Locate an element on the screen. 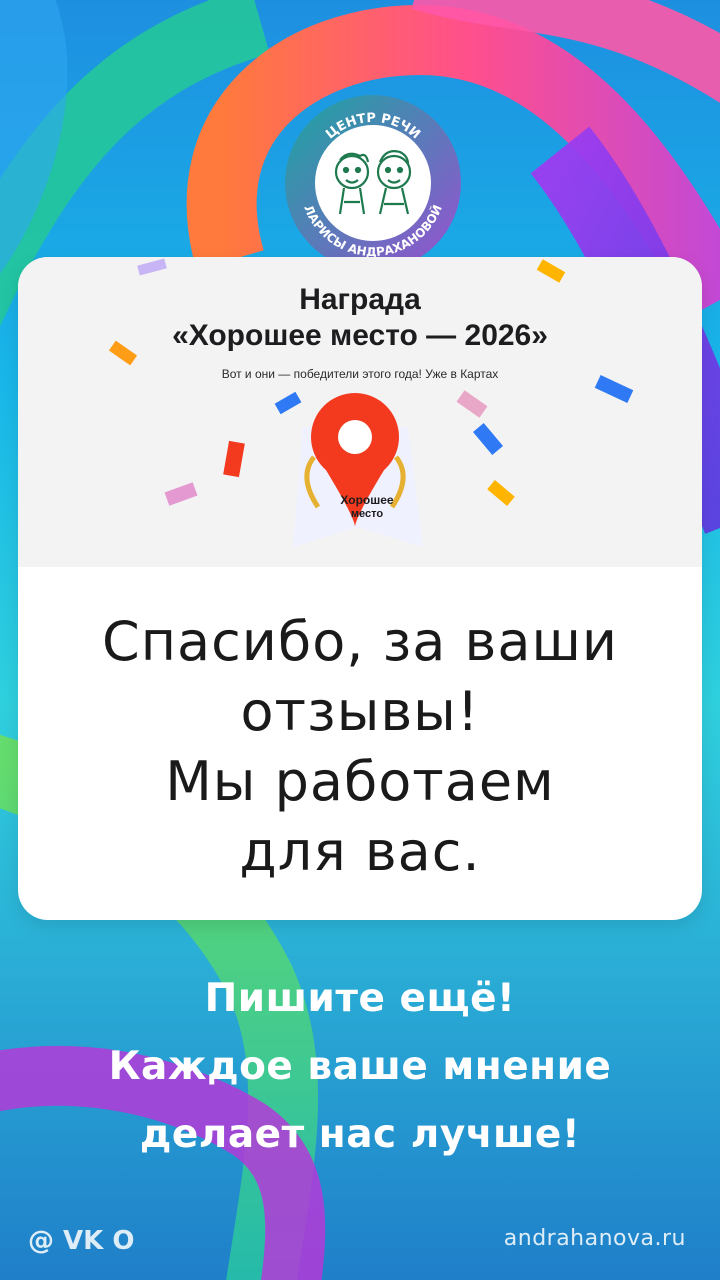  thanks-line1: Спасибо, за ваши is located at coordinates (360, 641).